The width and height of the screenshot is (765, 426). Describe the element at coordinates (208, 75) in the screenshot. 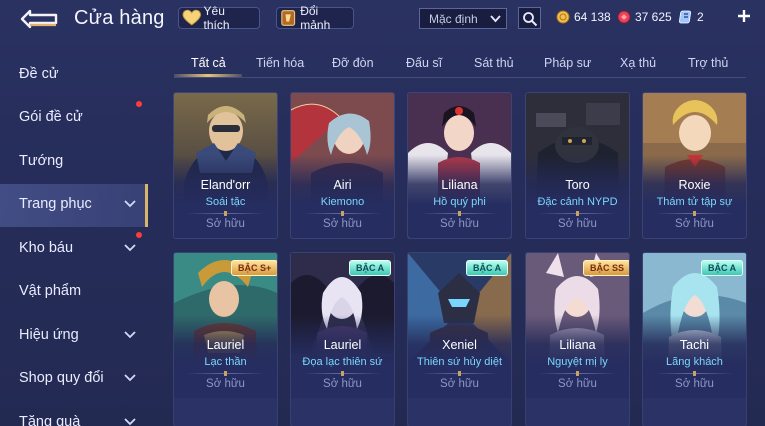

I see `active-tab-indicator` at that location.